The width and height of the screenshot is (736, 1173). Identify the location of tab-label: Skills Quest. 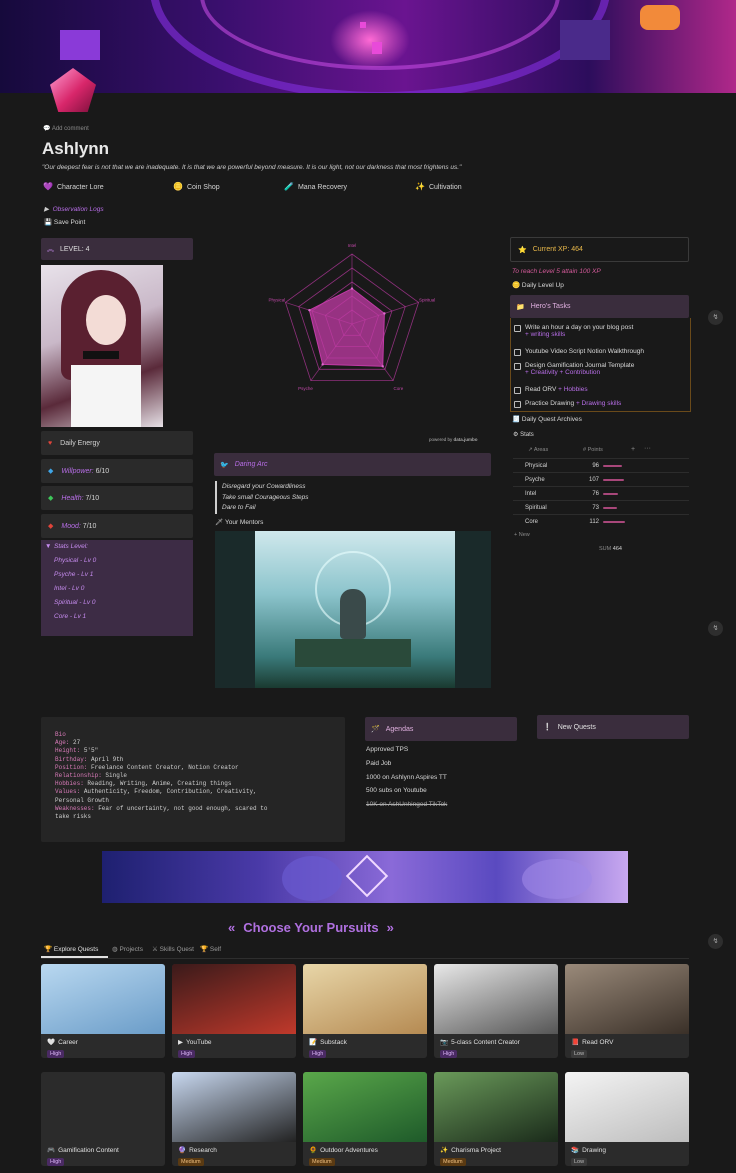
(176, 949).